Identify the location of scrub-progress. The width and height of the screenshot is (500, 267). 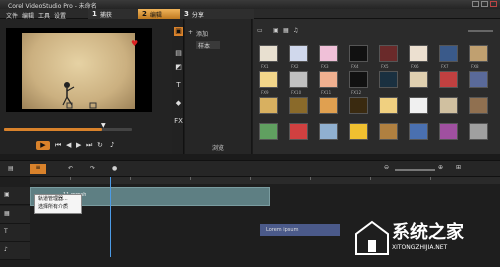
(53, 129).